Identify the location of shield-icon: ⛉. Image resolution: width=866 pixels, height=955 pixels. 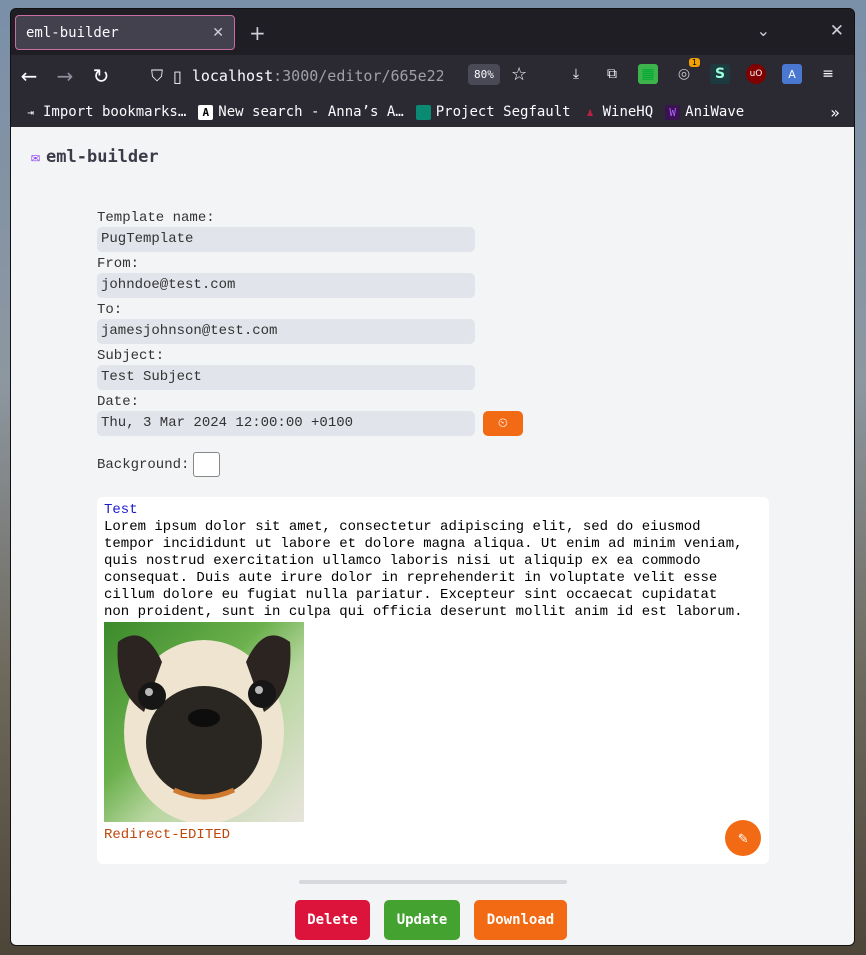
(157, 76).